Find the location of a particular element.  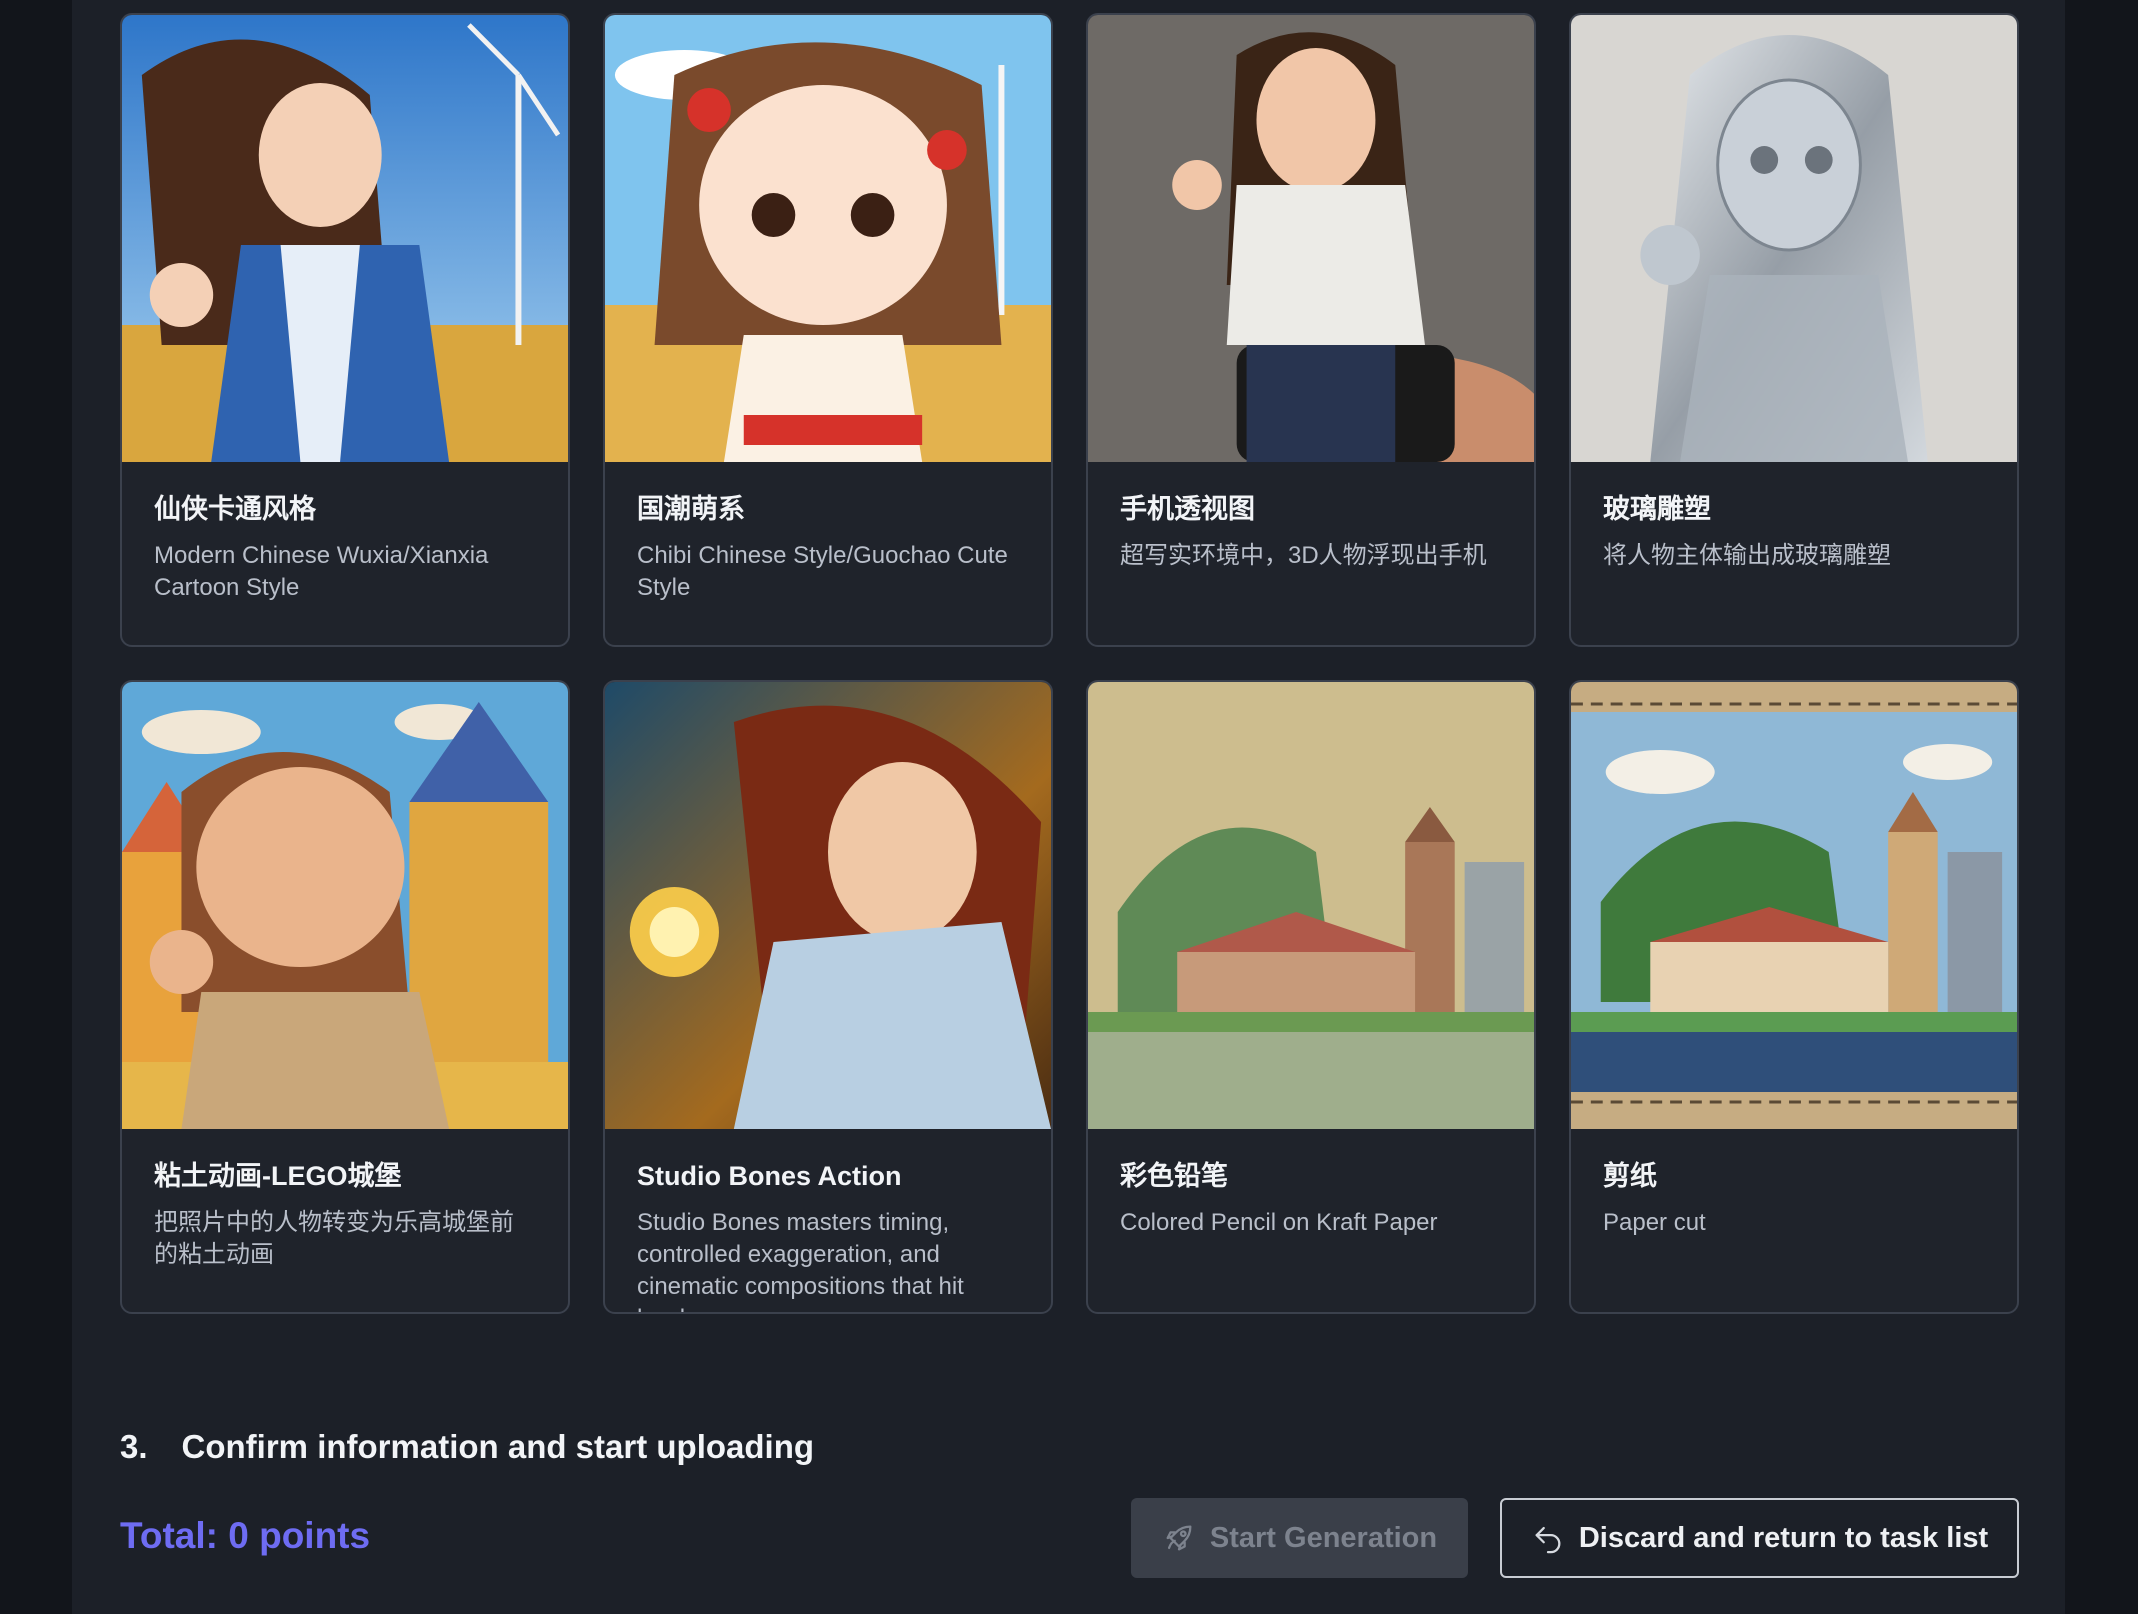

style-description: Paper cut is located at coordinates (1654, 1222).